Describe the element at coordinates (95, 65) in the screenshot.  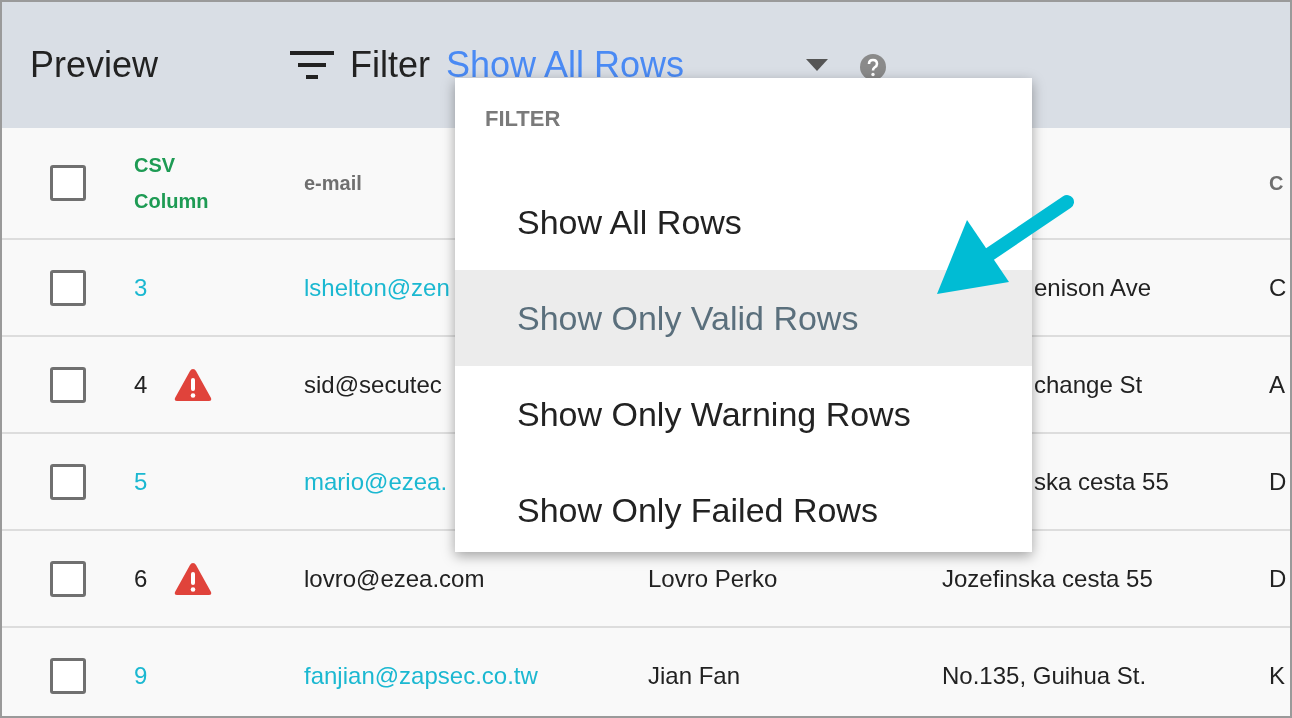
I see `page-title: Preview` at that location.